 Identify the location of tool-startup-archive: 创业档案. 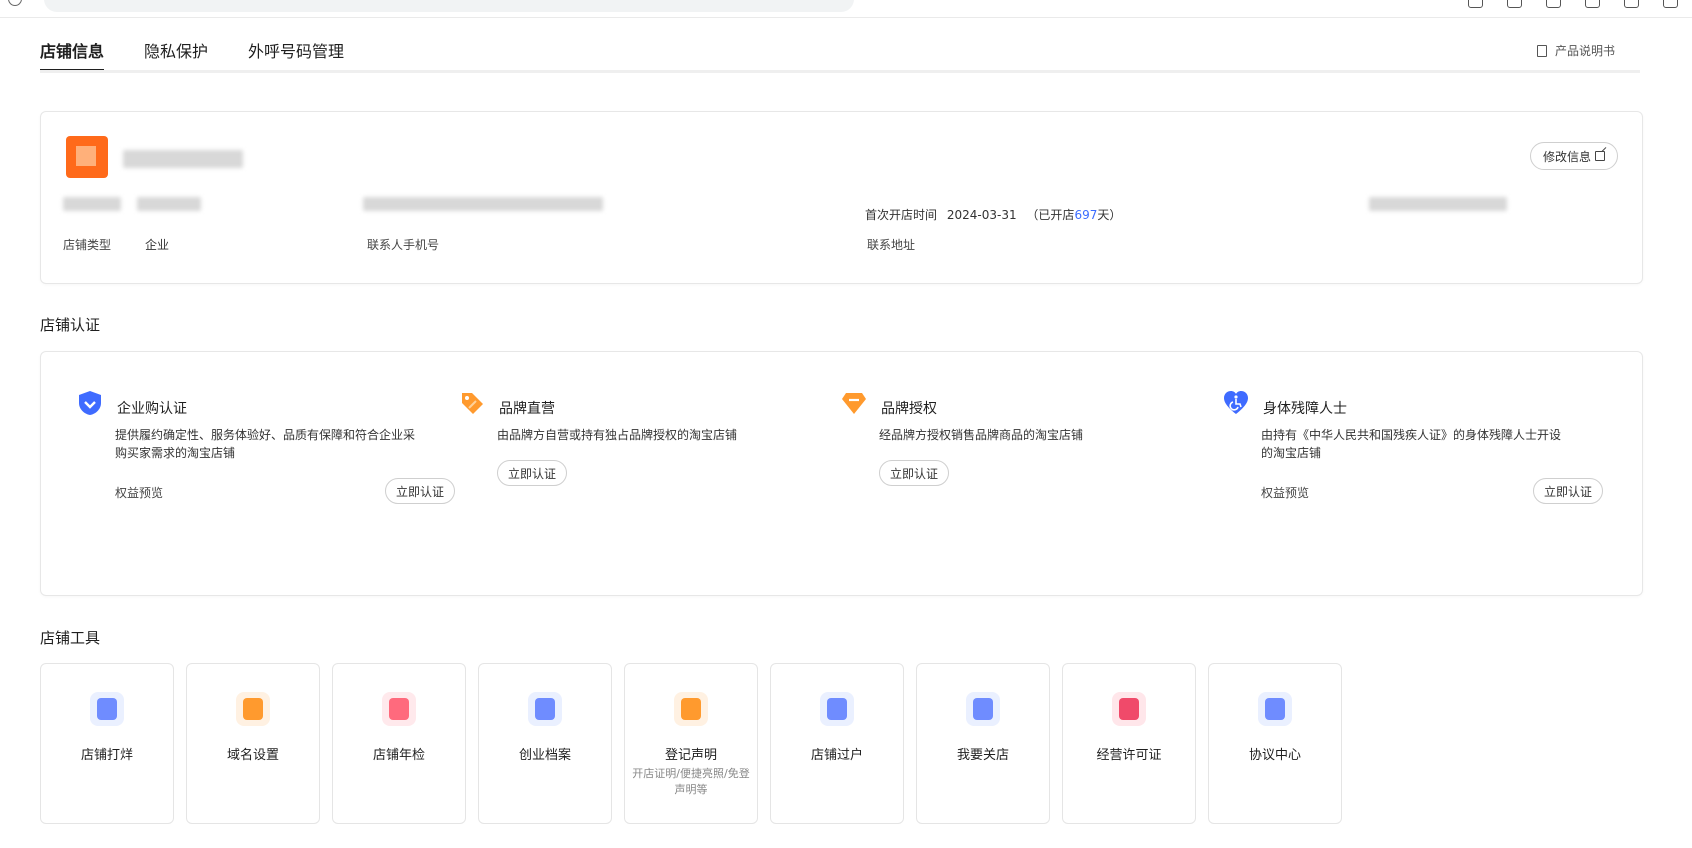
(545, 743).